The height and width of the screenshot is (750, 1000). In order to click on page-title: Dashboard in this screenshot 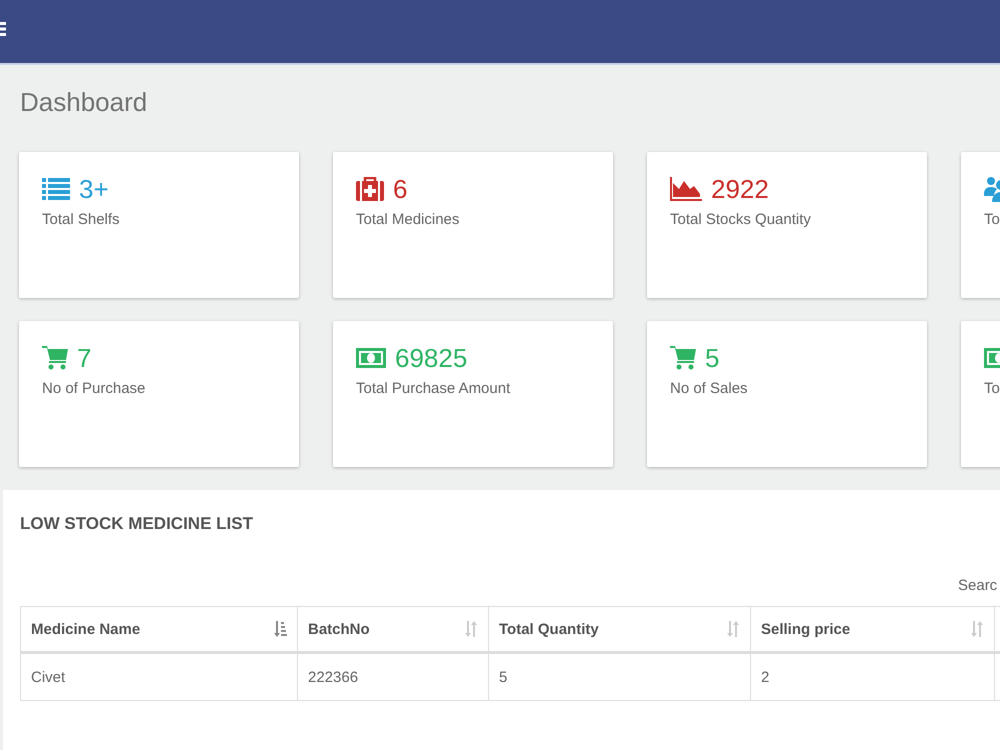, I will do `click(83, 102)`.